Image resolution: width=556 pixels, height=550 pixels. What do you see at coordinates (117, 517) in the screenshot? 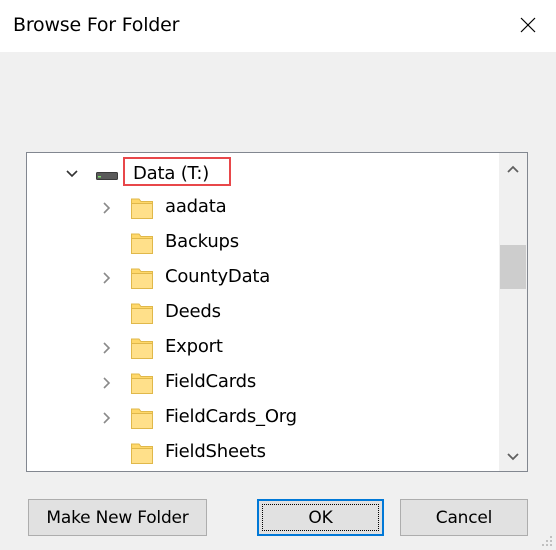
I see `make-new-folder-button: Make New Folder` at bounding box center [117, 517].